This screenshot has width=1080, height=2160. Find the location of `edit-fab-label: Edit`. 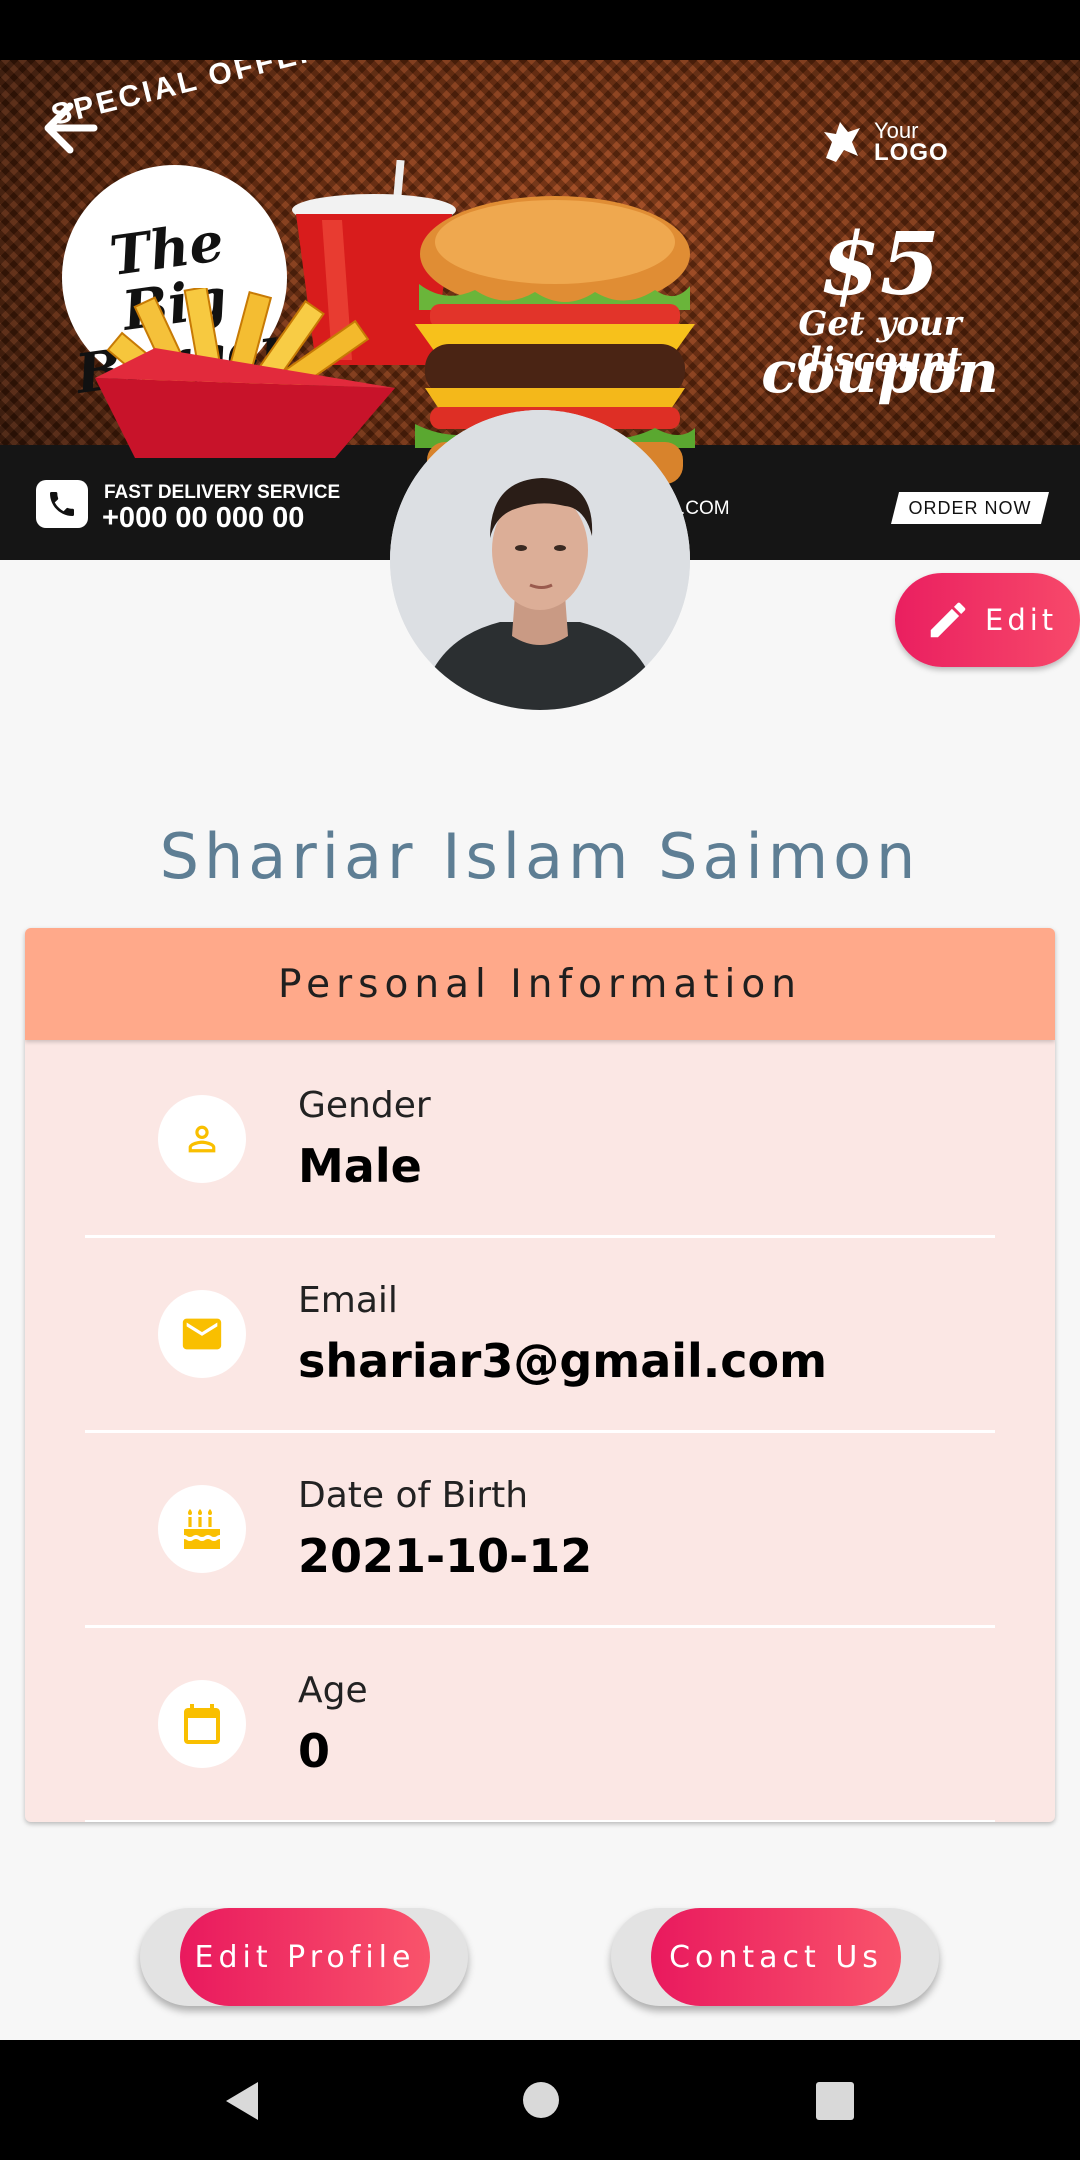

edit-fab-label: Edit is located at coordinates (1021, 620).